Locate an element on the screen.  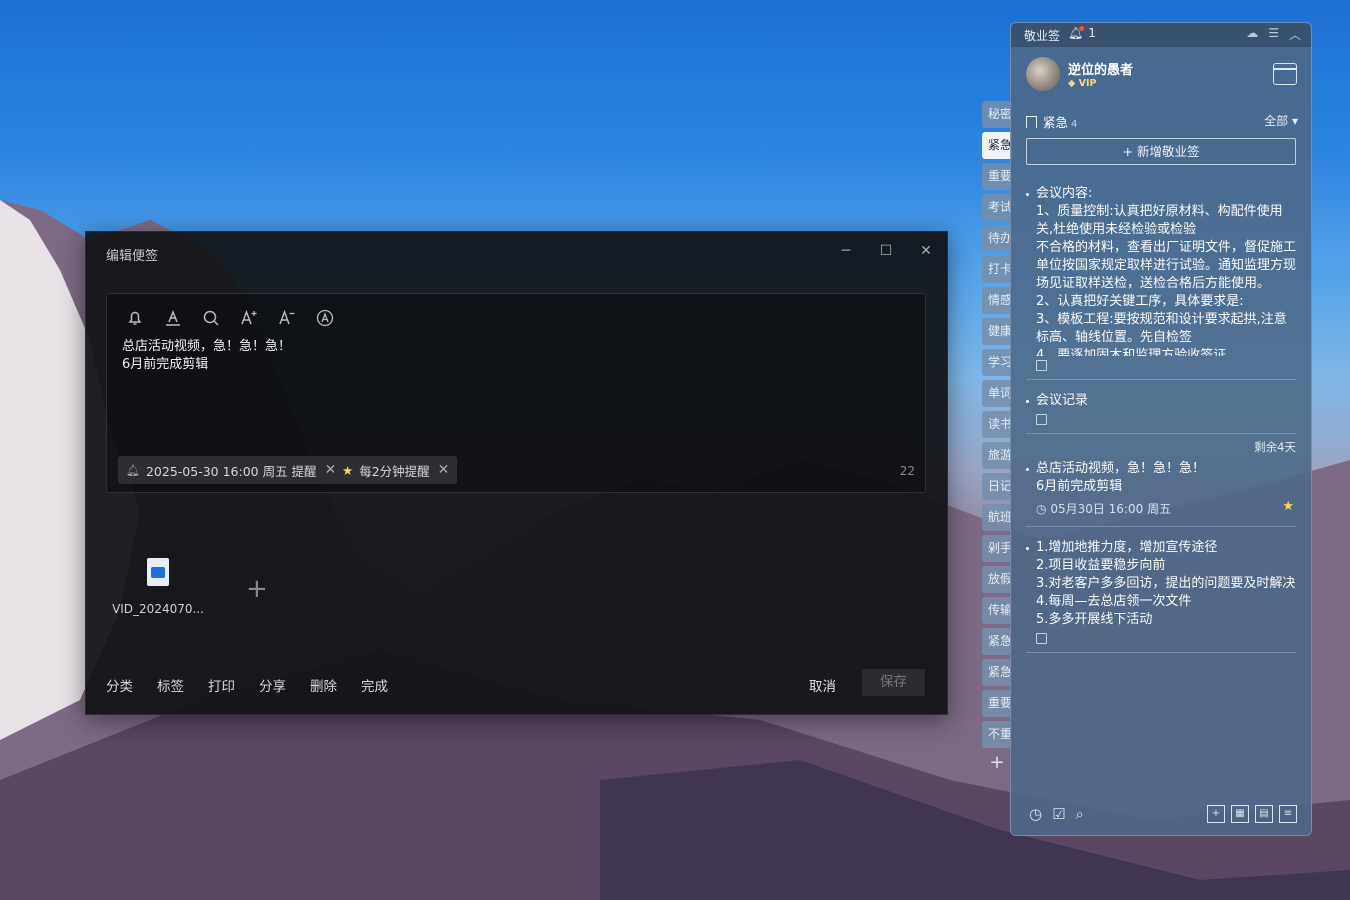
tab-category: 待办 is located at coordinates (997, 238).